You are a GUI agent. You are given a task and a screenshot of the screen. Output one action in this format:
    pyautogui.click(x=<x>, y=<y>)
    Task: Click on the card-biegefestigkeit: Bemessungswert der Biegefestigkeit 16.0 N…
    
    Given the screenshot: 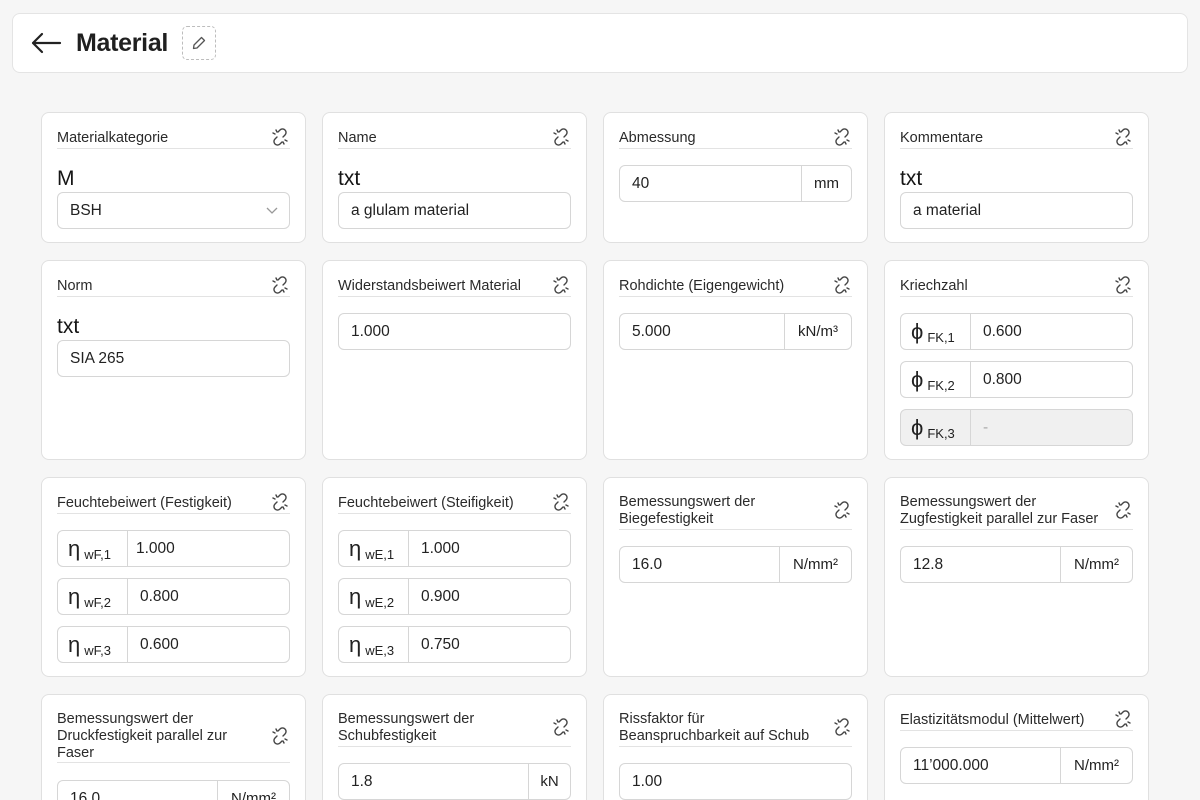 What is the action you would take?
    pyautogui.click(x=735, y=577)
    